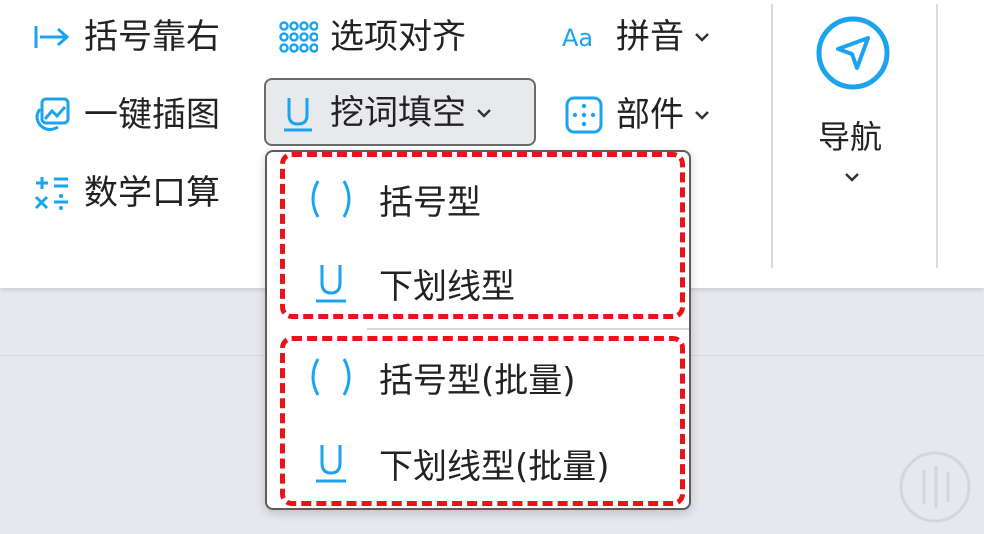 This screenshot has width=984, height=534. I want to click on navigation-label: 导航, so click(850, 137).